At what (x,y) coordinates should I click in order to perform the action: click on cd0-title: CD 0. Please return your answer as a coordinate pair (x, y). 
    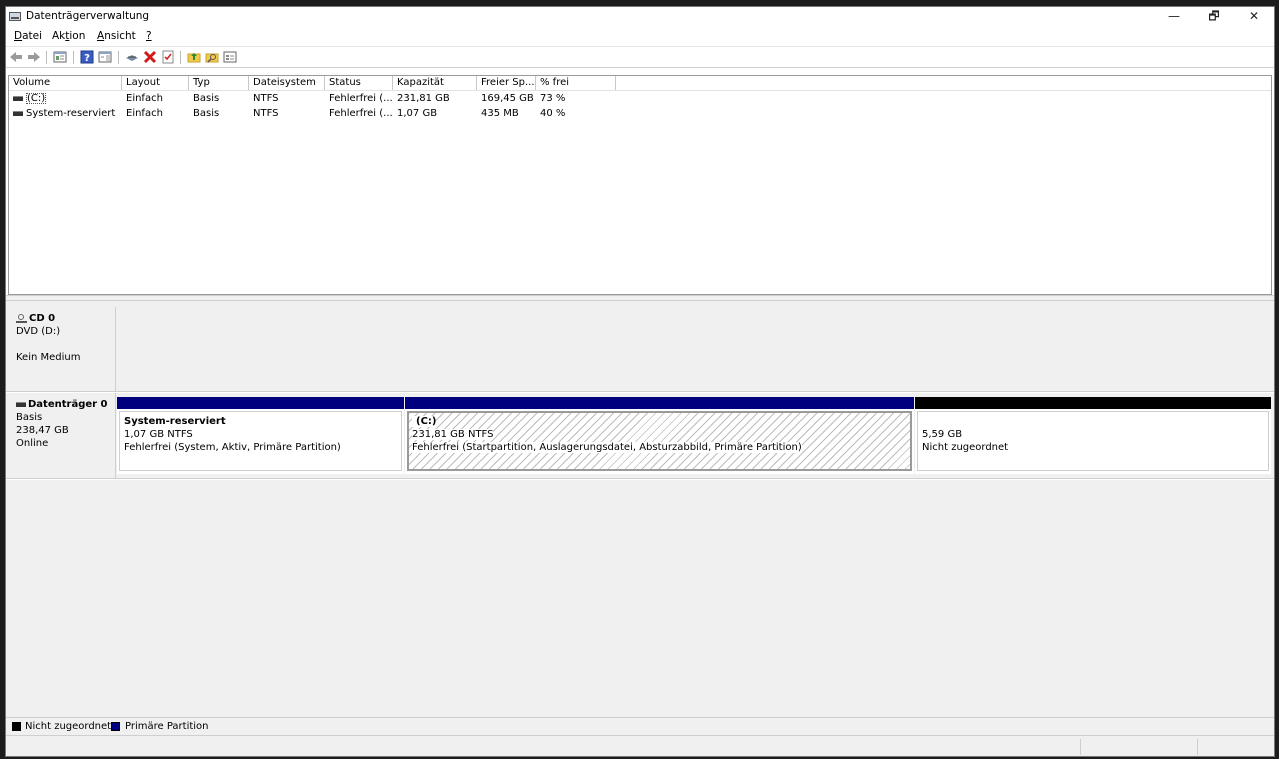
    Looking at the image, I should click on (65, 318).